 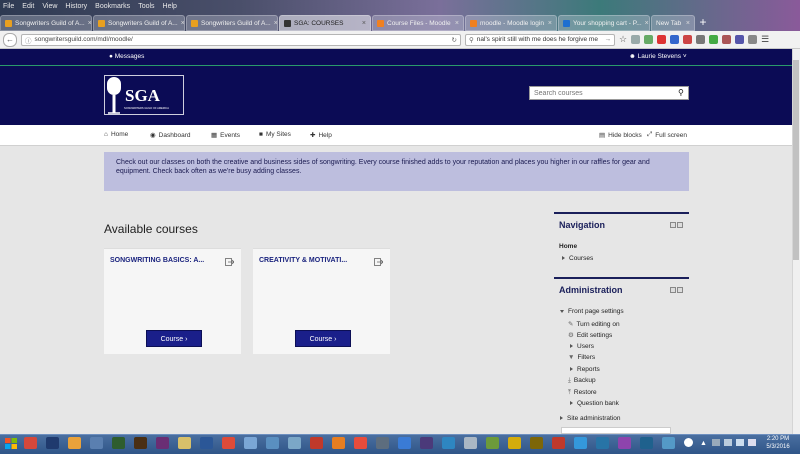 What do you see at coordinates (594, 324) in the screenshot?
I see `turn-editing-on-link: ✎ Turn editing on` at bounding box center [594, 324].